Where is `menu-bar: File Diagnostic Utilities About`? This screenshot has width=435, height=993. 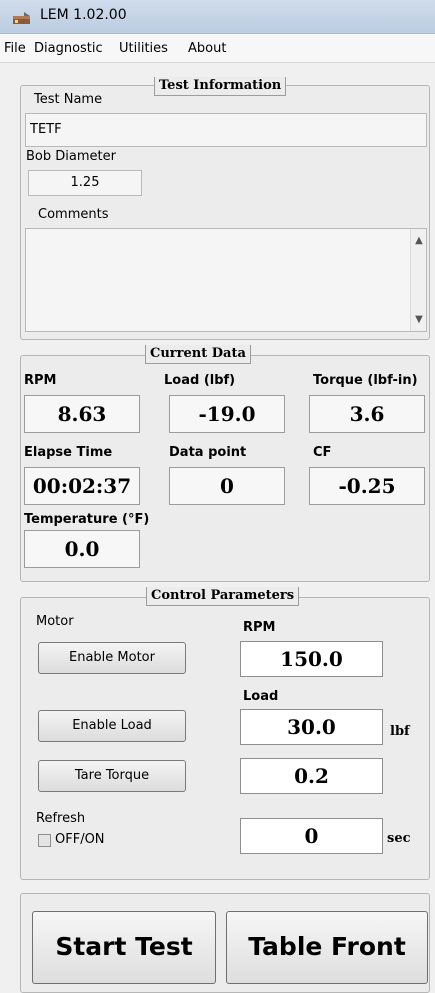 menu-bar: File Diagnostic Utilities About is located at coordinates (217, 48).